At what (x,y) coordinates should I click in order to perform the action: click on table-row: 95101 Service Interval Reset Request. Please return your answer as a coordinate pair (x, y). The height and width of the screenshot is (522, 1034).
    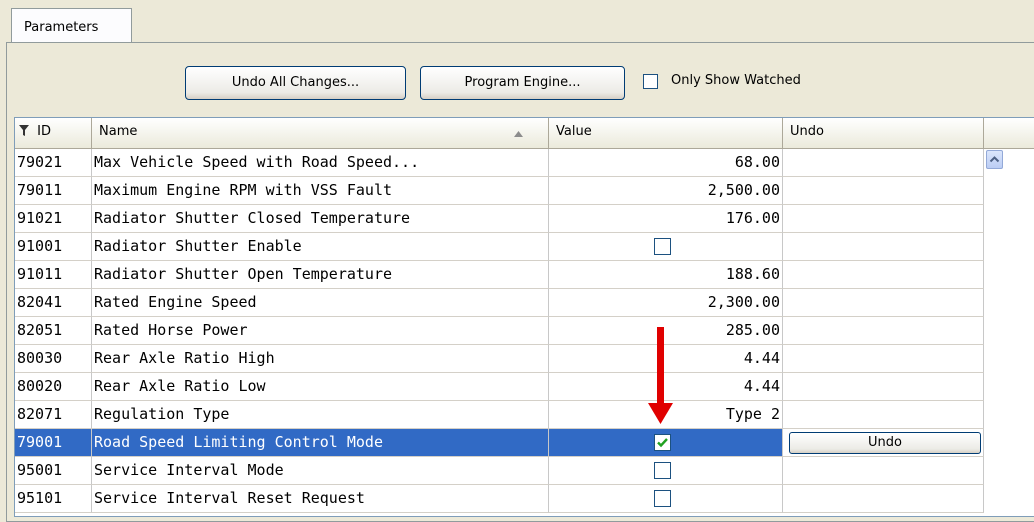
    Looking at the image, I should click on (524, 499).